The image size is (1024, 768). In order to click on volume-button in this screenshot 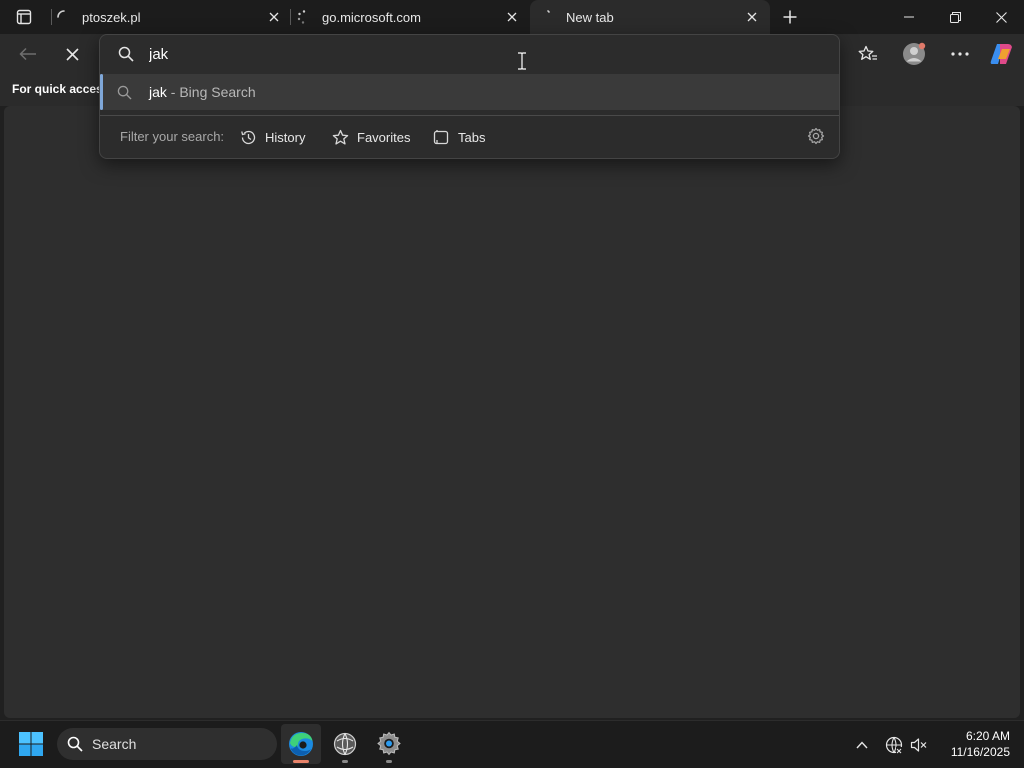, I will do `click(919, 745)`.